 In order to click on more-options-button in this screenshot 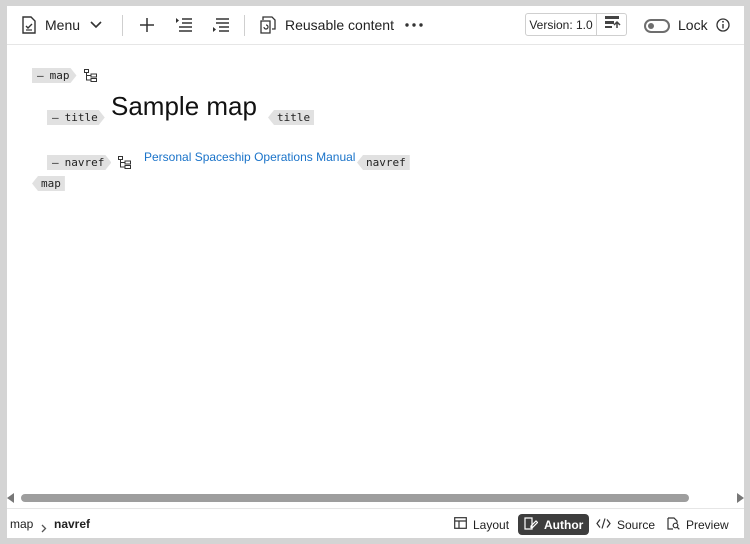, I will do `click(414, 25)`.